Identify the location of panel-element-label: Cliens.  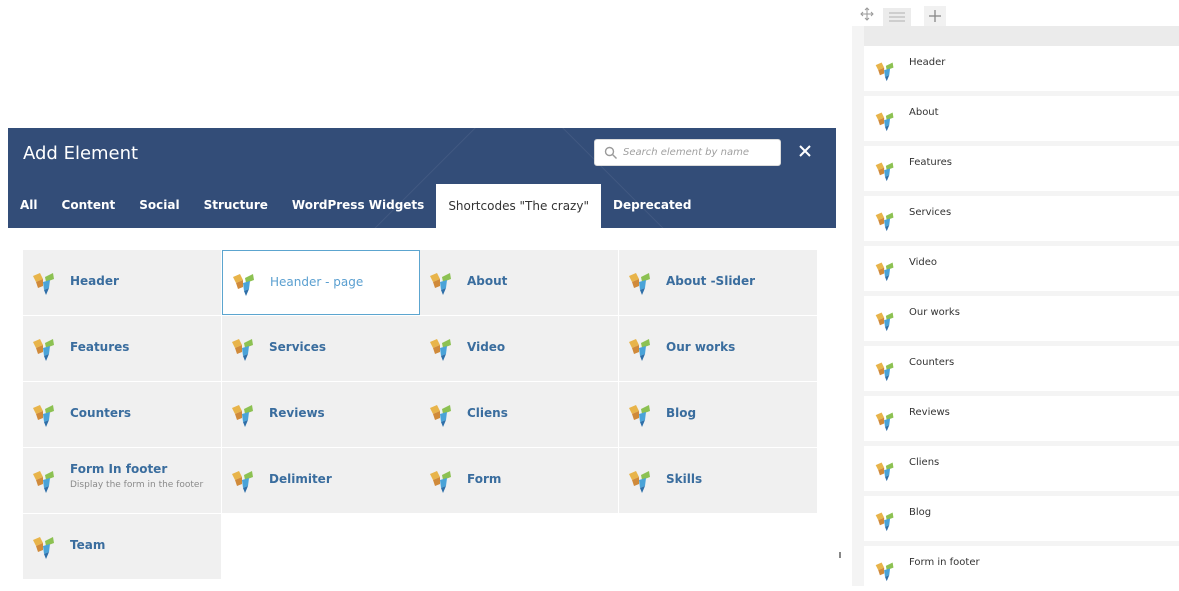
(924, 462).